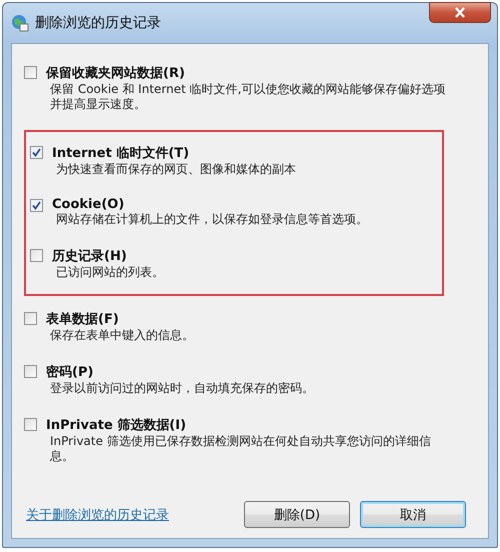 This screenshot has width=500, height=552. What do you see at coordinates (70, 372) in the screenshot?
I see `option-label: 密码(P)` at bounding box center [70, 372].